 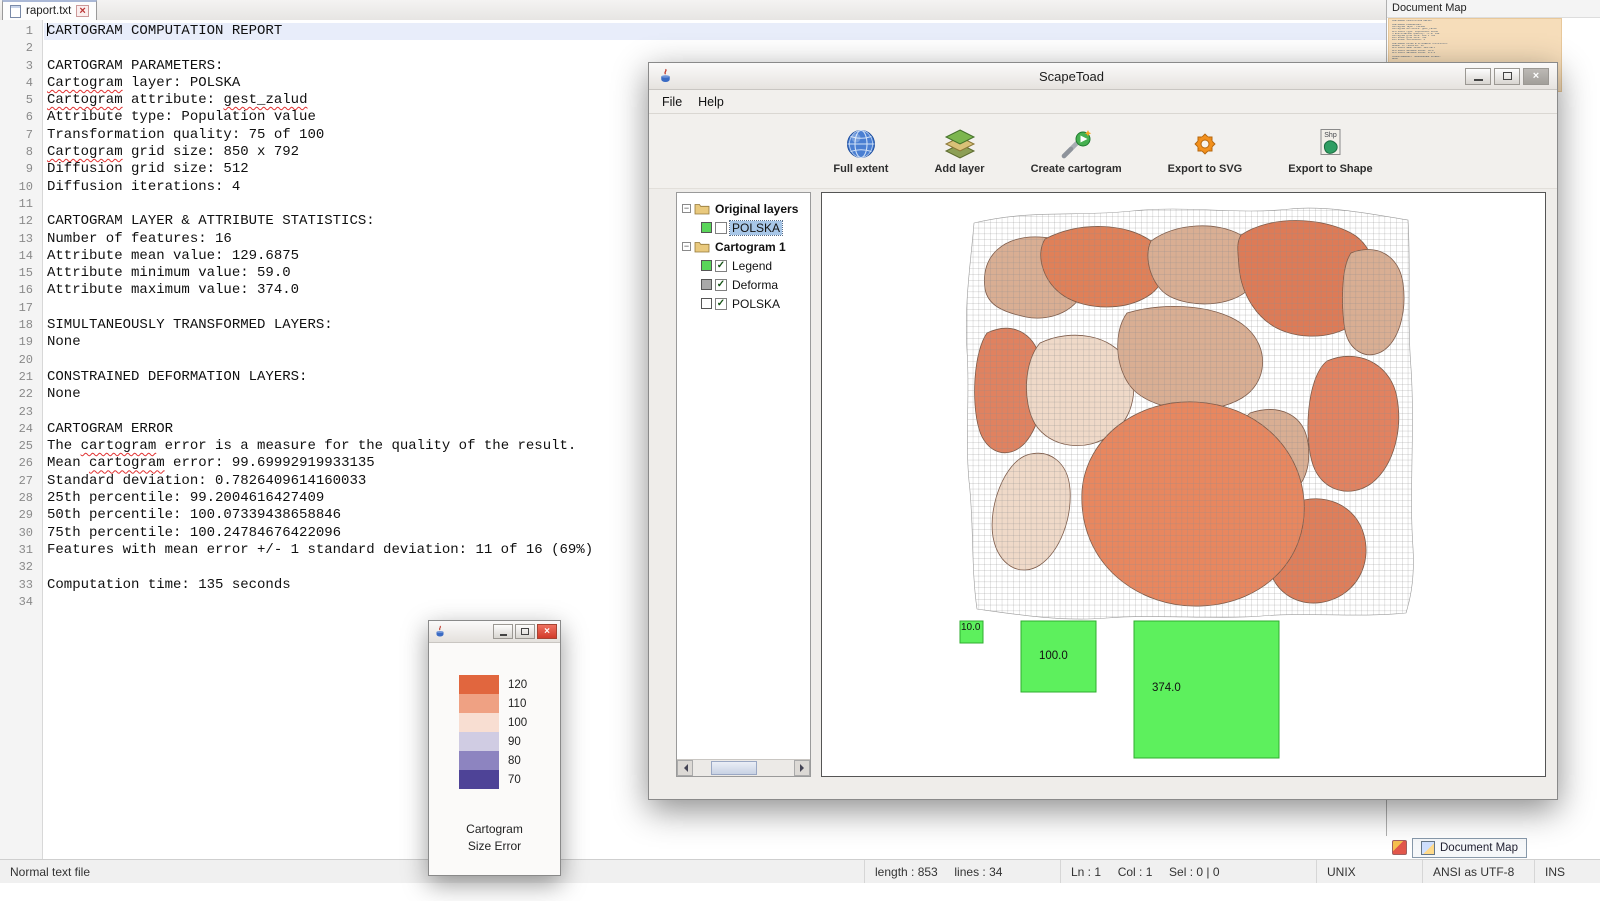 What do you see at coordinates (25, 498) in the screenshot?
I see `line-number: 28` at bounding box center [25, 498].